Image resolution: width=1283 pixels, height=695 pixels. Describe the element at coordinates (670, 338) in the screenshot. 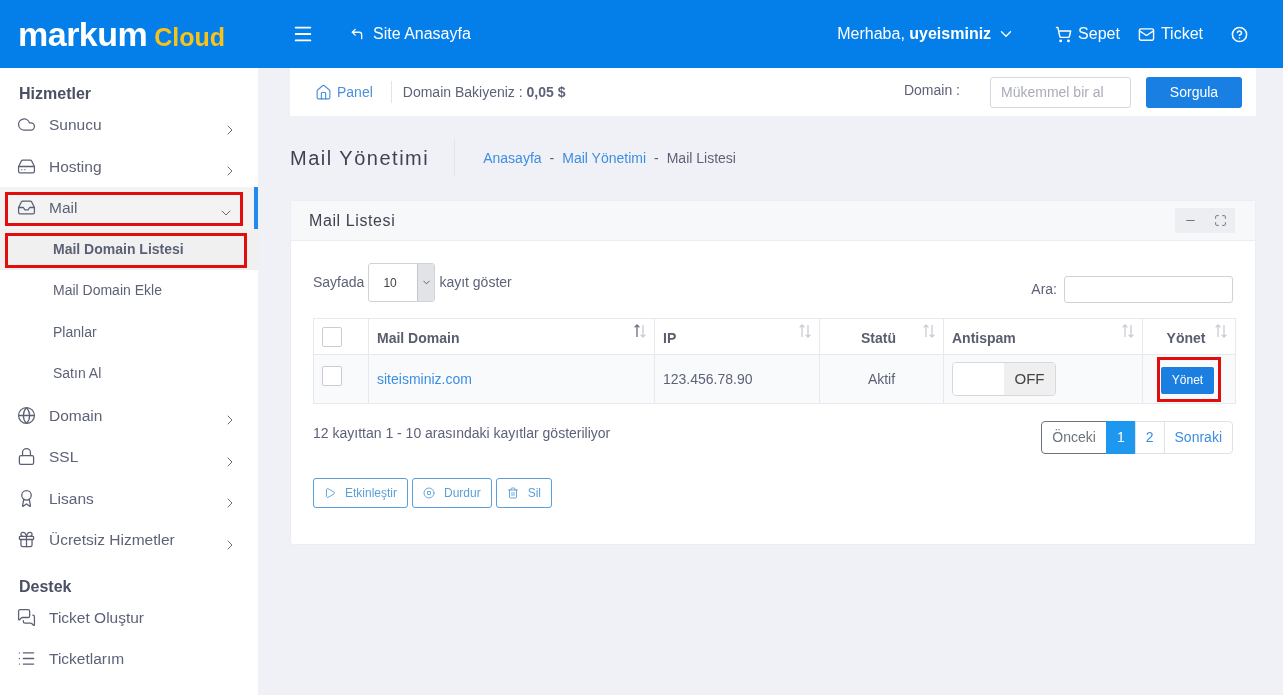

I see `column-header: IP` at that location.